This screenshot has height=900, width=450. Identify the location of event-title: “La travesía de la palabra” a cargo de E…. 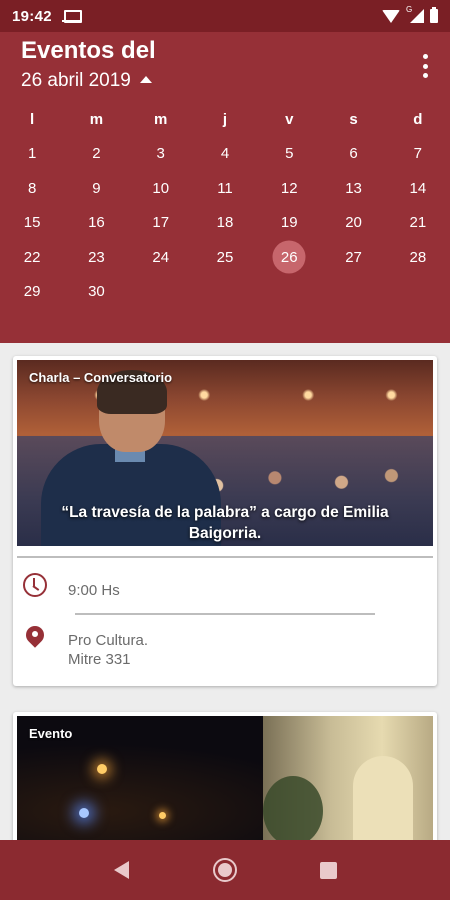
(225, 523).